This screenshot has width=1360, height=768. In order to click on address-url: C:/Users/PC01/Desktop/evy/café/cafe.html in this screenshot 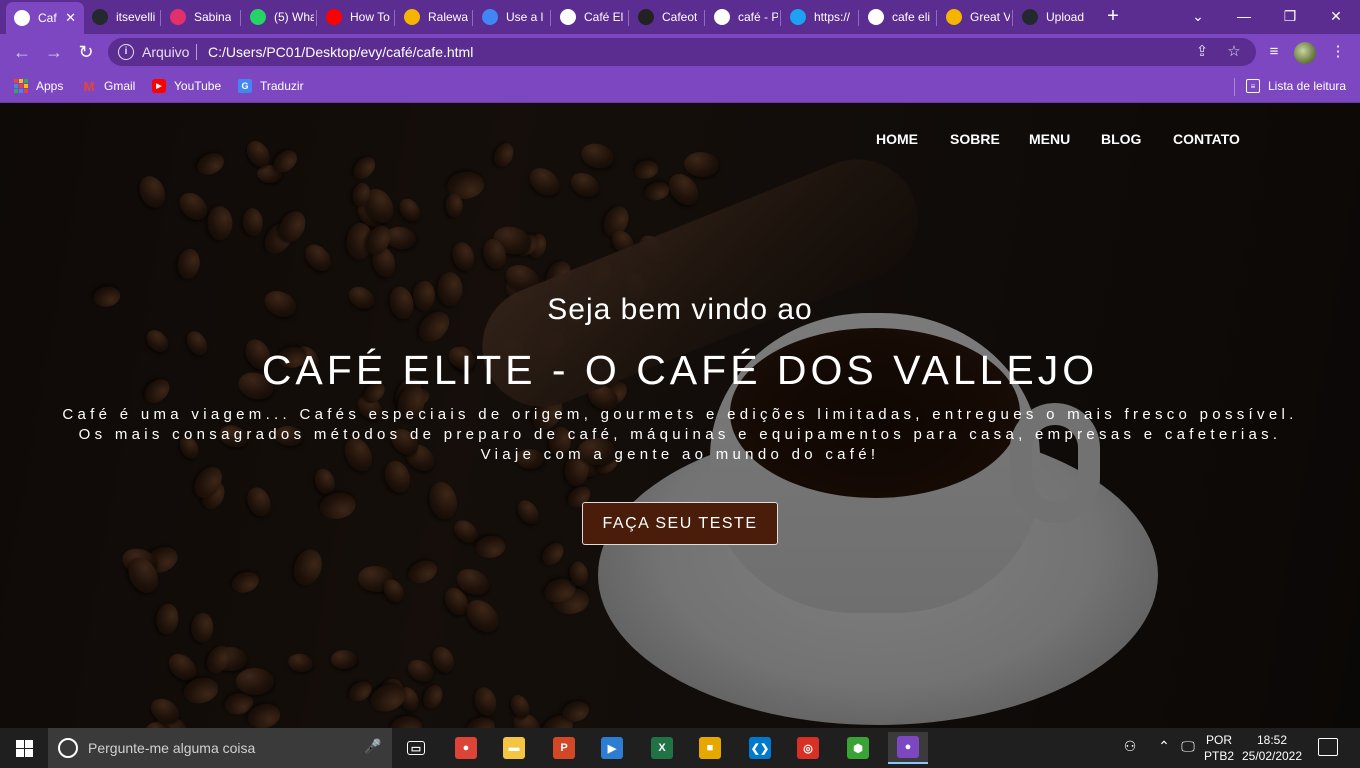, I will do `click(340, 52)`.